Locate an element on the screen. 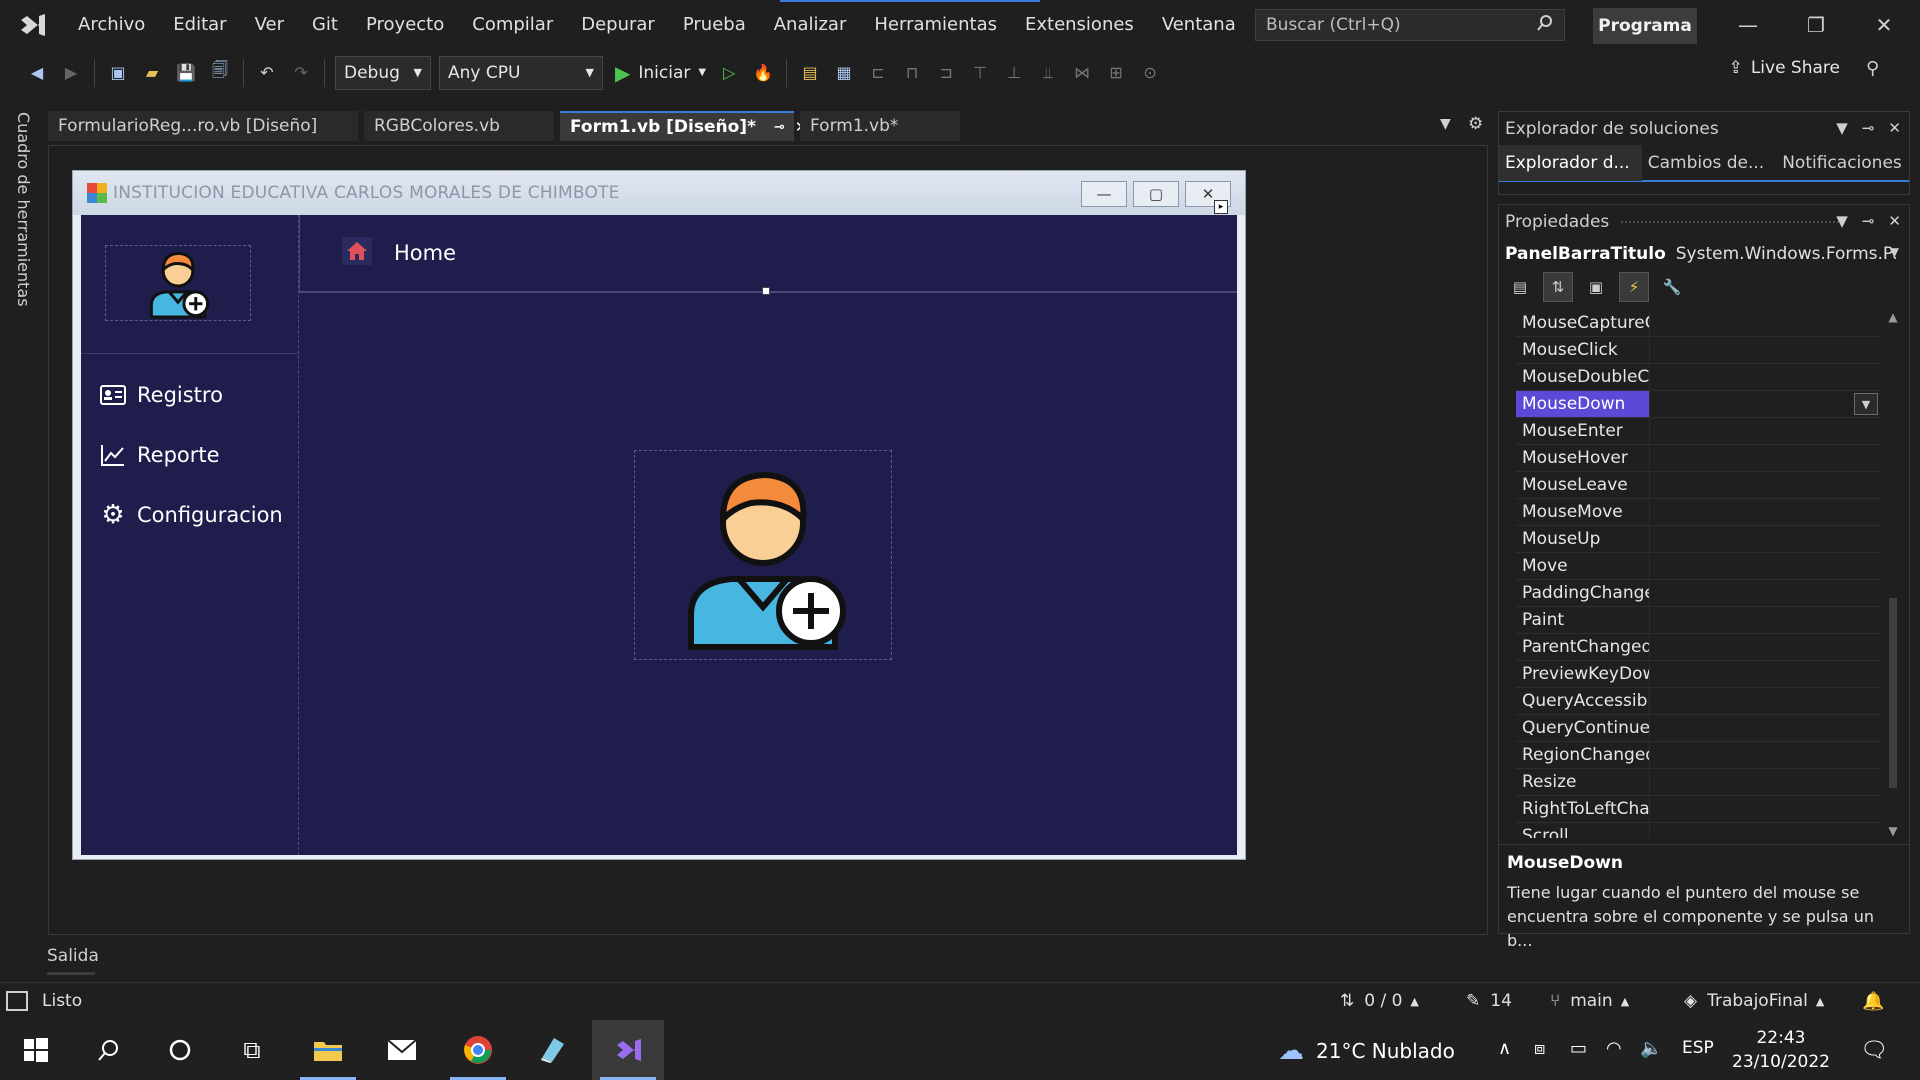 This screenshot has width=1920, height=1080. save-all-icon: 🗐 is located at coordinates (220, 73).